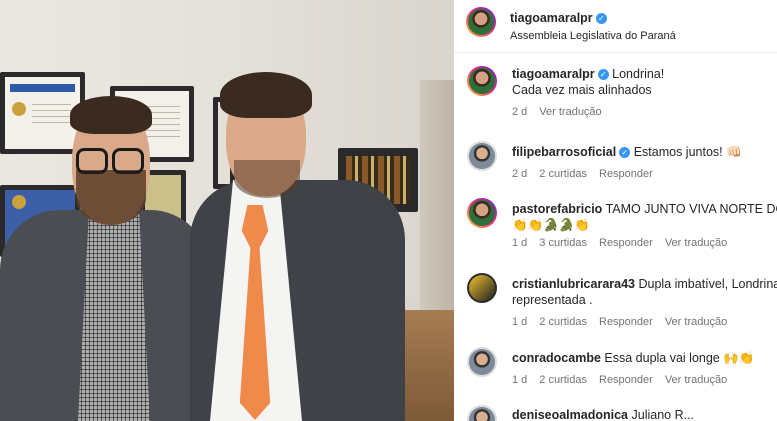  Describe the element at coordinates (593, 36) in the screenshot. I see `post-location: Assembleia Legislativa do Paraná` at that location.